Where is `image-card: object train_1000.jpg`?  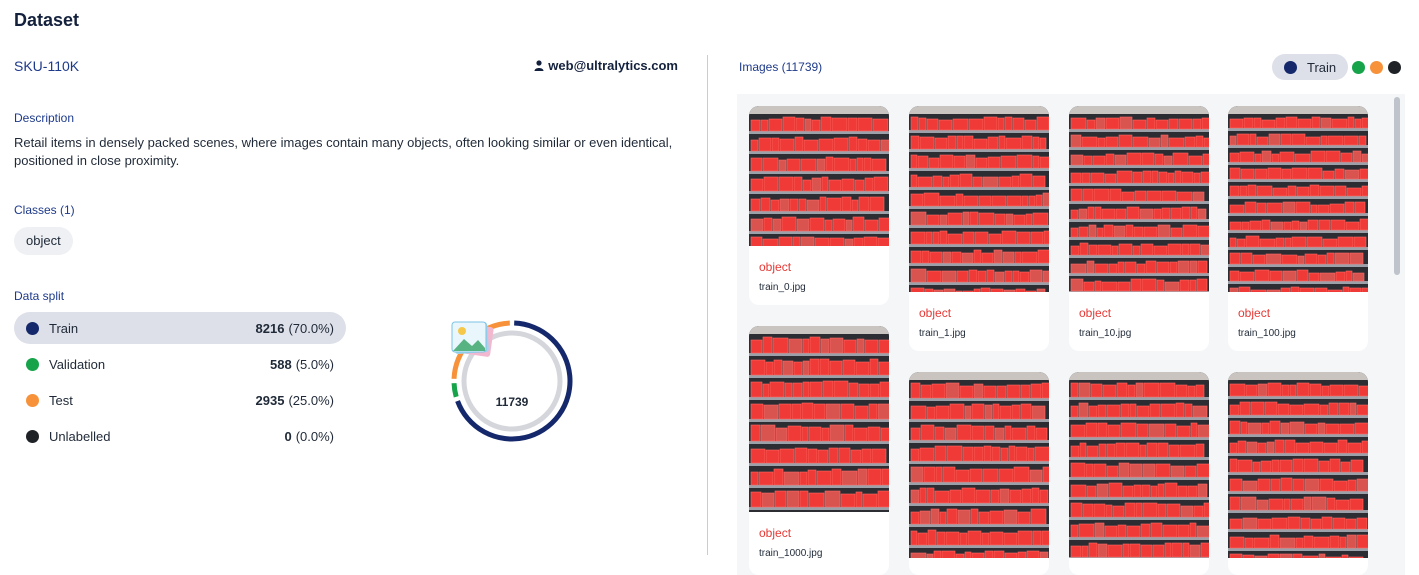 image-card: object train_1000.jpg is located at coordinates (819, 450).